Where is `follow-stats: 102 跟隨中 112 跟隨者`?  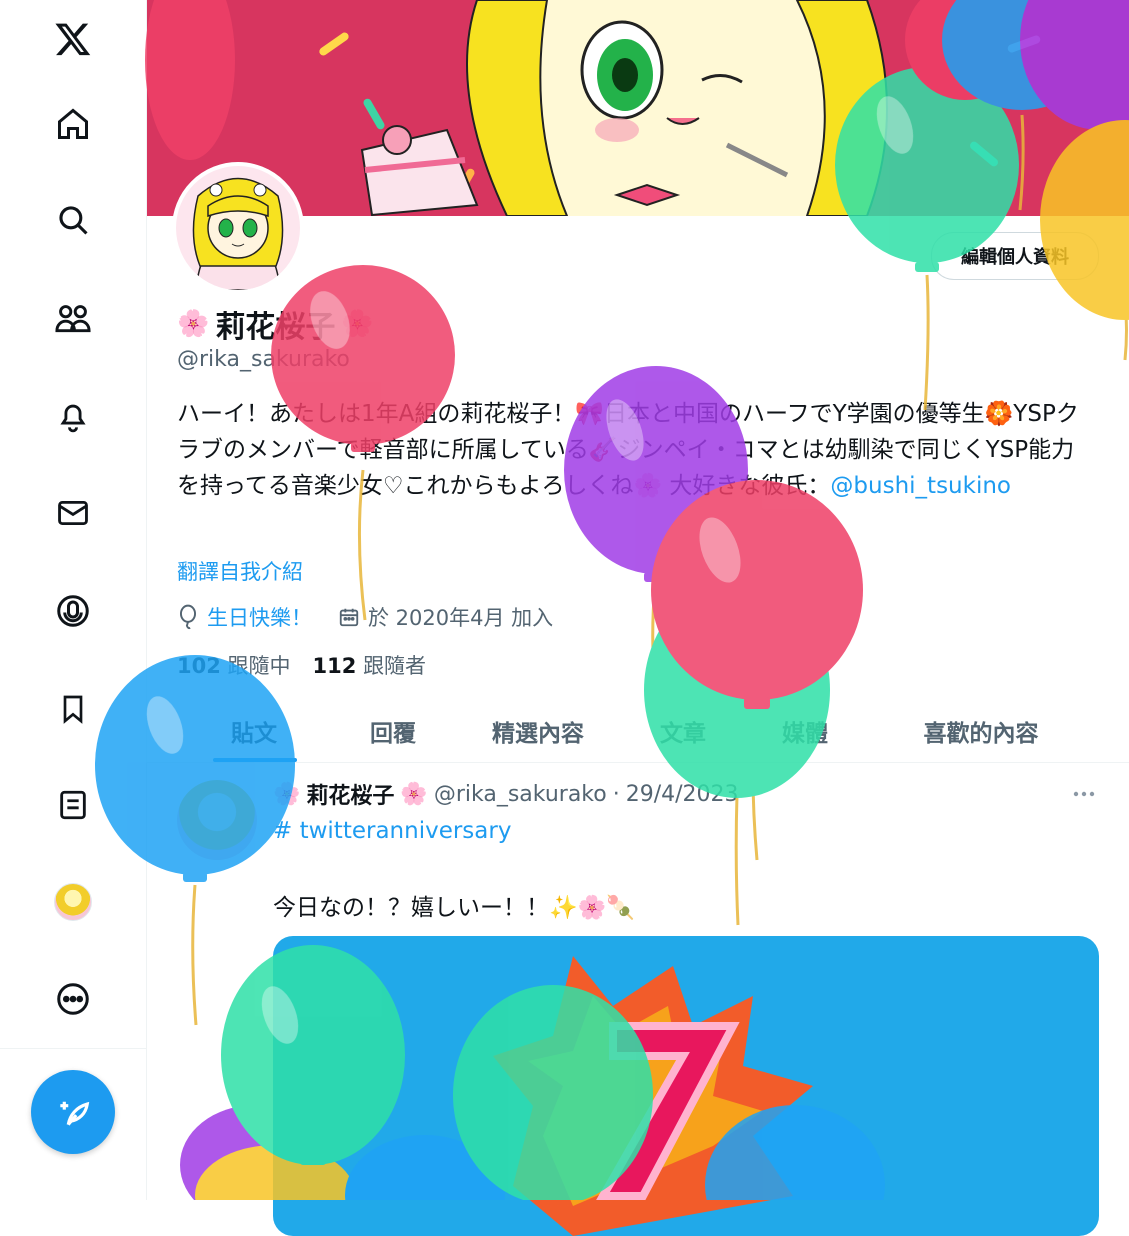
follow-stats: 102 跟隨中 112 跟隨者 is located at coordinates (301, 665).